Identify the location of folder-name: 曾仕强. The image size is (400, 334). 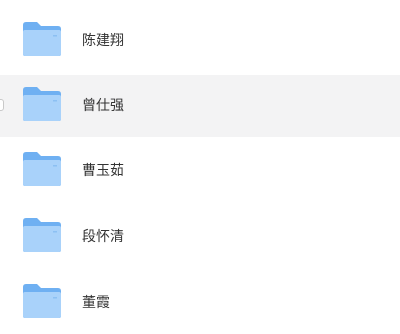
(103, 106).